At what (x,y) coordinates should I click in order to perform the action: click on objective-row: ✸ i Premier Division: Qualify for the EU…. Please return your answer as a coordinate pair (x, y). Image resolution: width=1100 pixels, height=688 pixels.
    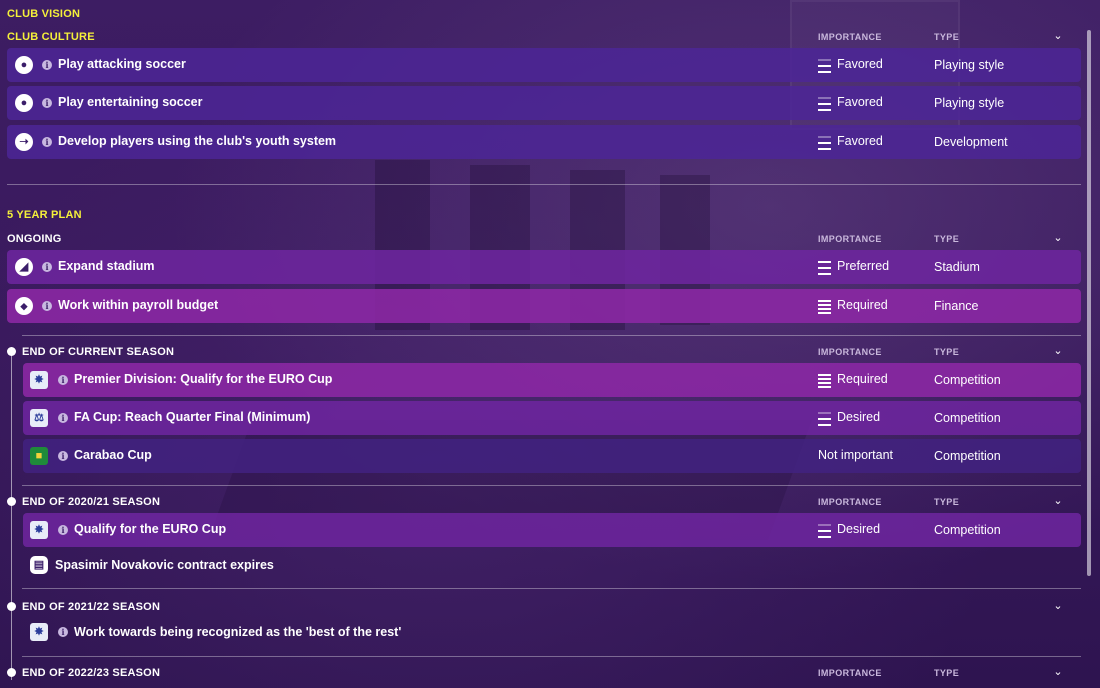
    Looking at the image, I should click on (552, 380).